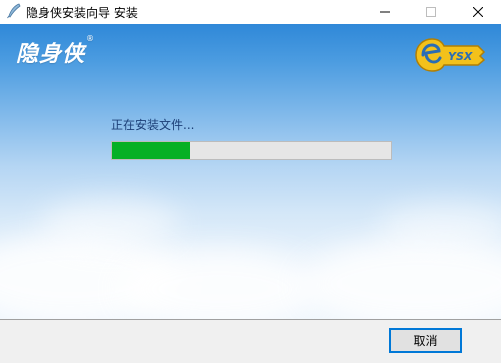  I want to click on maximize-button, so click(431, 12).